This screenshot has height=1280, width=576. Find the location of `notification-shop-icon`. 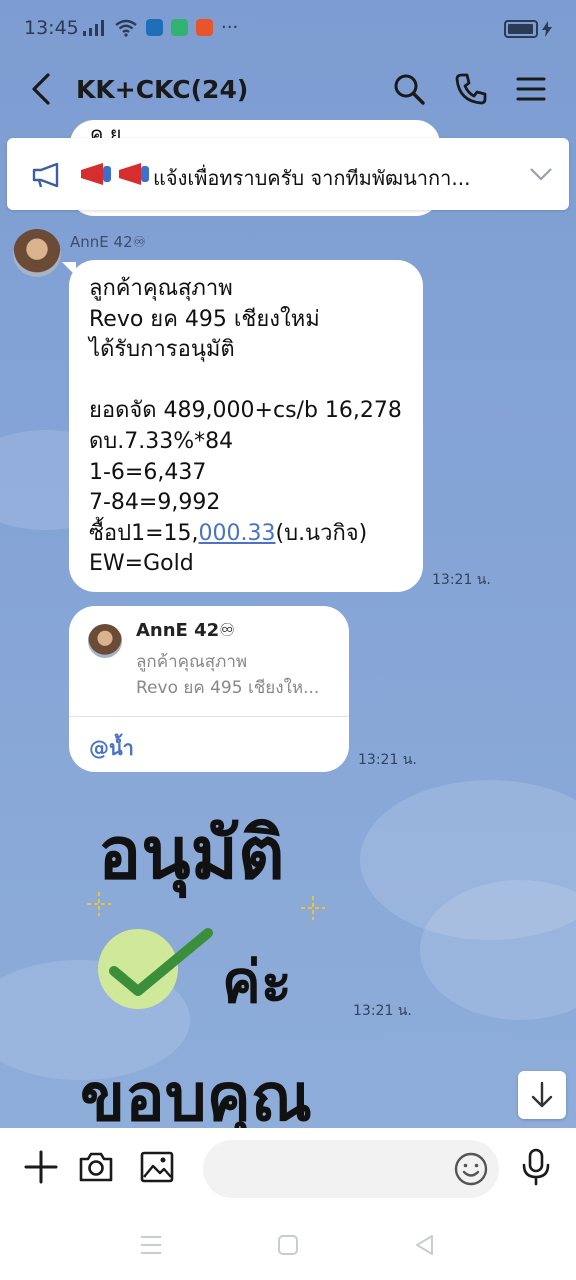

notification-shop-icon is located at coordinates (204, 27).